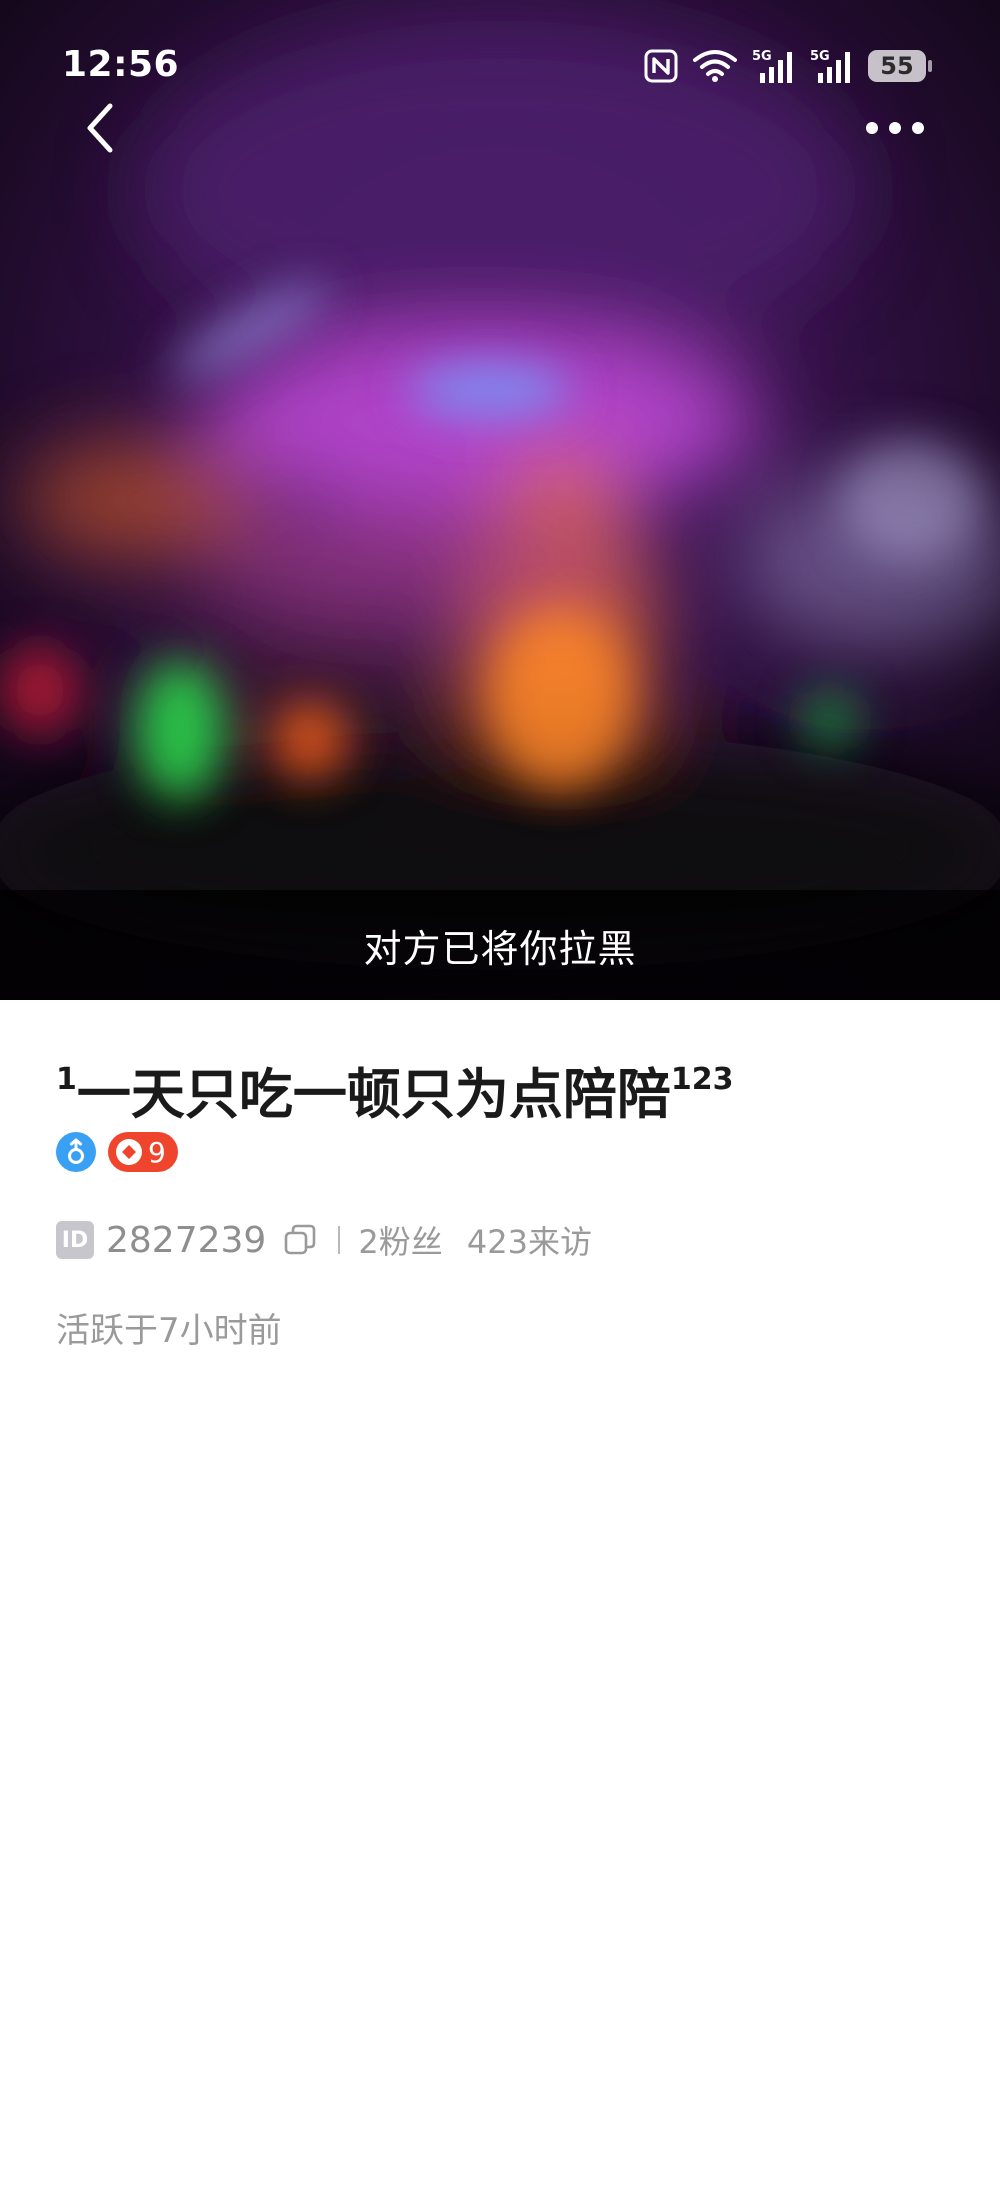 This screenshot has width=1000, height=2197. Describe the element at coordinates (501, 1152) in the screenshot. I see `user-badges: 9` at that location.